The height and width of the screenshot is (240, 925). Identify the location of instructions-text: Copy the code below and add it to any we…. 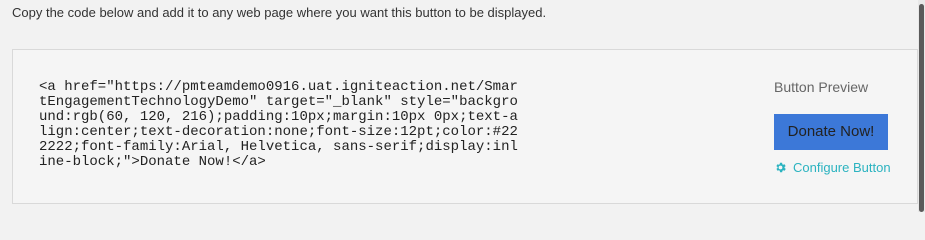
(279, 12).